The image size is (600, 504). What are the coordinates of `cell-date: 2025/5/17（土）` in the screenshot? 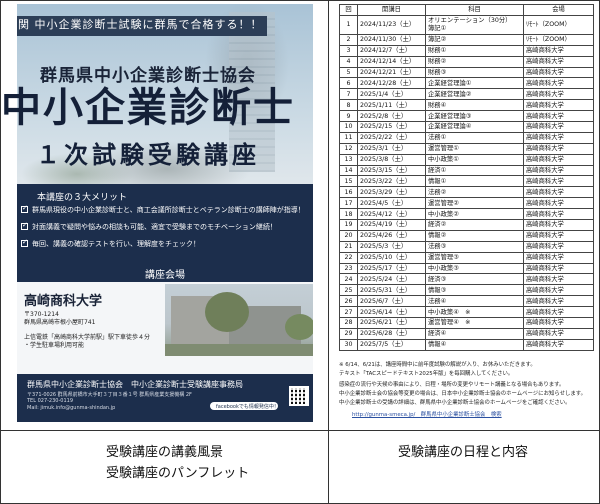 It's located at (391, 268).